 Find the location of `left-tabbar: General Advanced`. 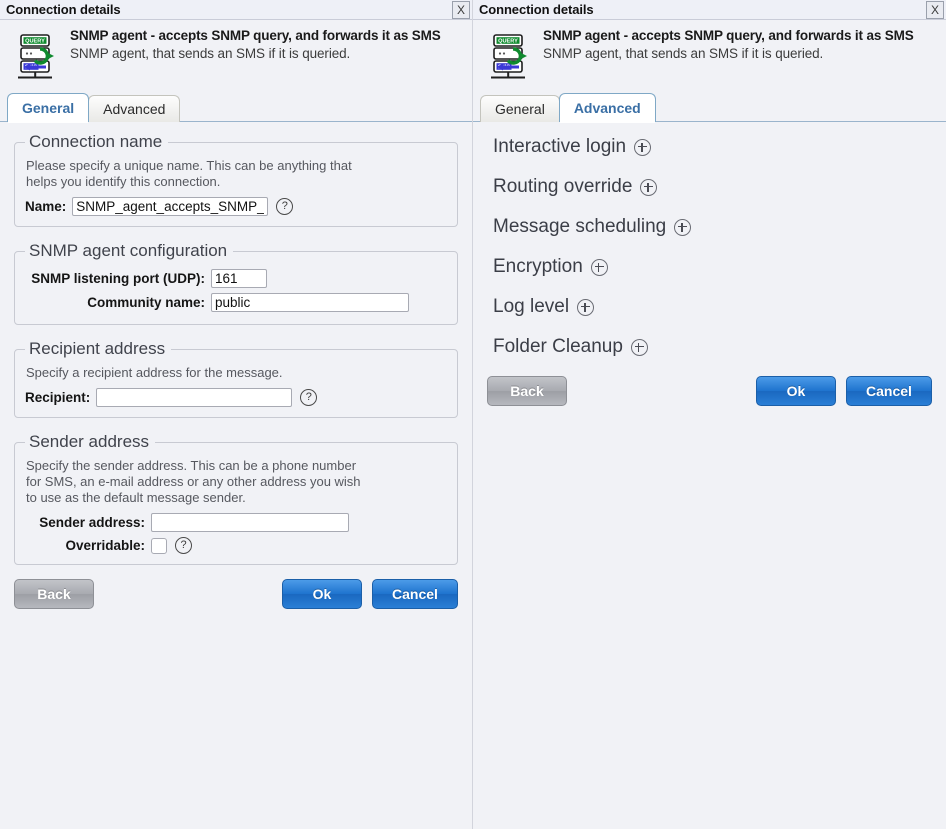

left-tabbar: General Advanced is located at coordinates (236, 107).